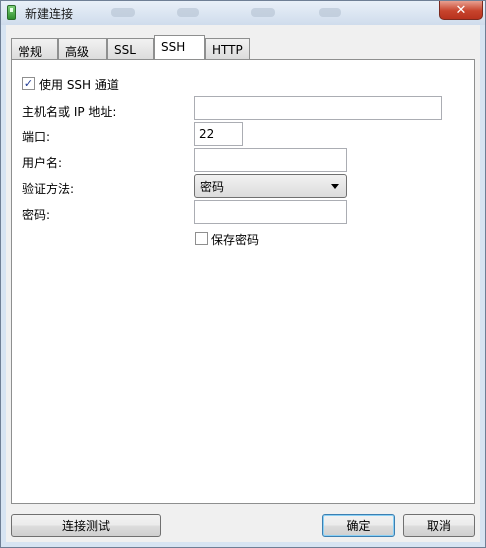 Image resolution: width=486 pixels, height=548 pixels. Describe the element at coordinates (218, 134) in the screenshot. I see `port-input` at that location.